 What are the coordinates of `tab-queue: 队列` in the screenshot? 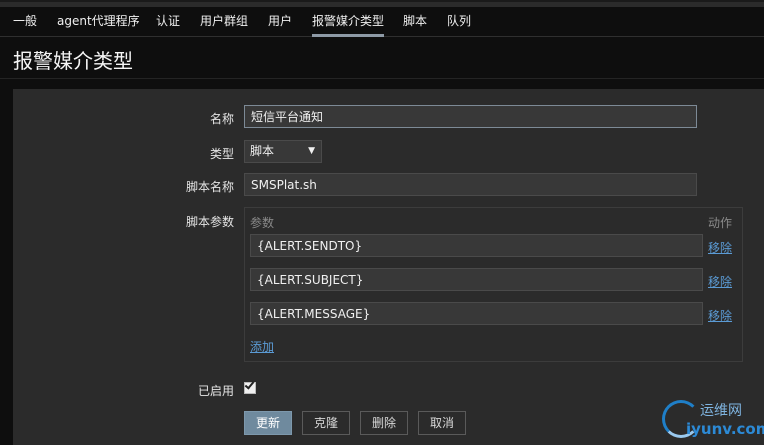 It's located at (459, 22).